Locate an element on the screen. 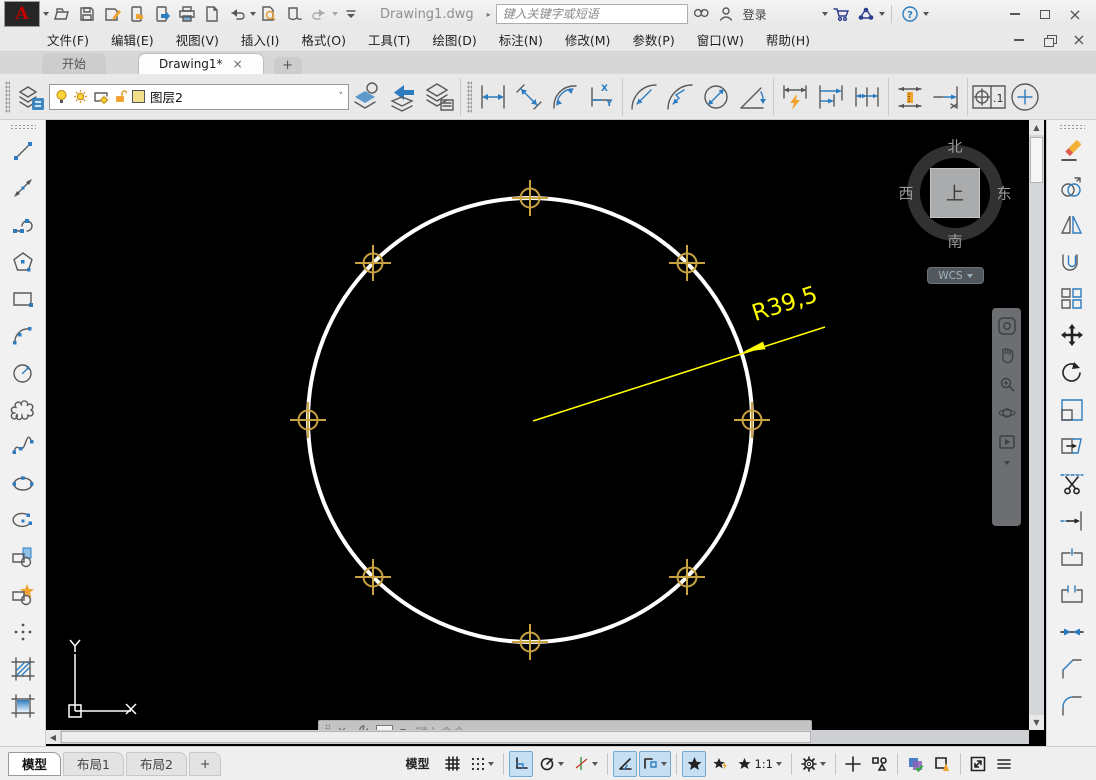 The height and width of the screenshot is (780, 1096). join-tool-icon is located at coordinates (1072, 631).